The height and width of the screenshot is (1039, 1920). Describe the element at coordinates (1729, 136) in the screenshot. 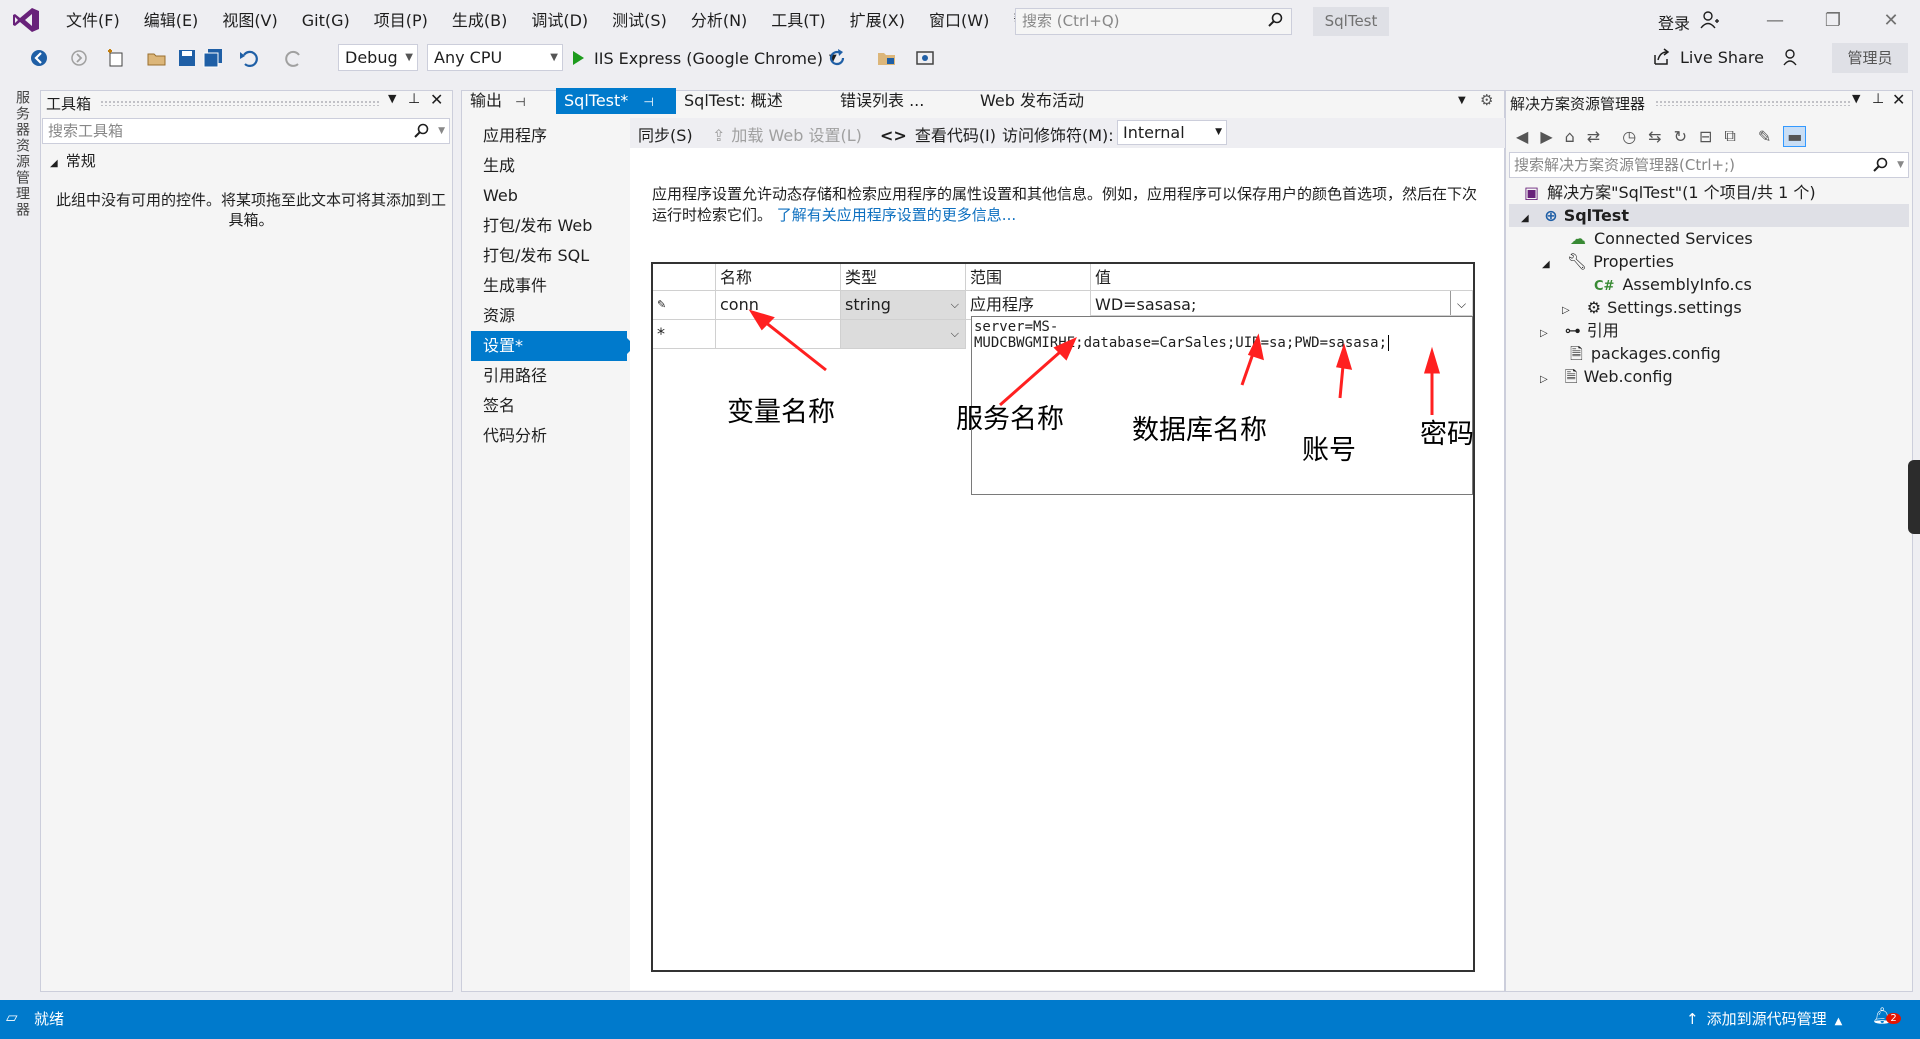

I see `show-all-files-icon: ⧉` at that location.